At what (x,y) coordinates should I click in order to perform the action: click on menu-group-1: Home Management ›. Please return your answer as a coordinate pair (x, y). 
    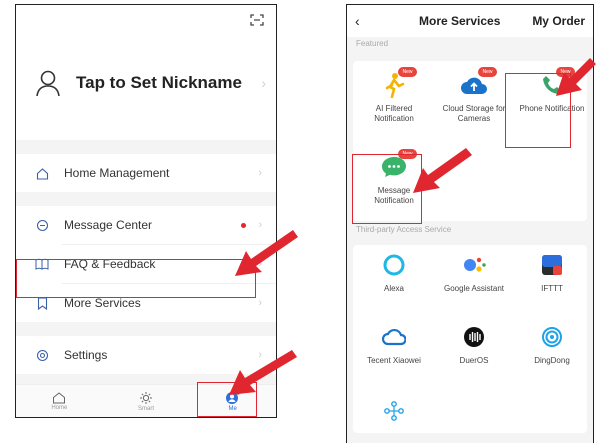
    Looking at the image, I should click on (146, 173).